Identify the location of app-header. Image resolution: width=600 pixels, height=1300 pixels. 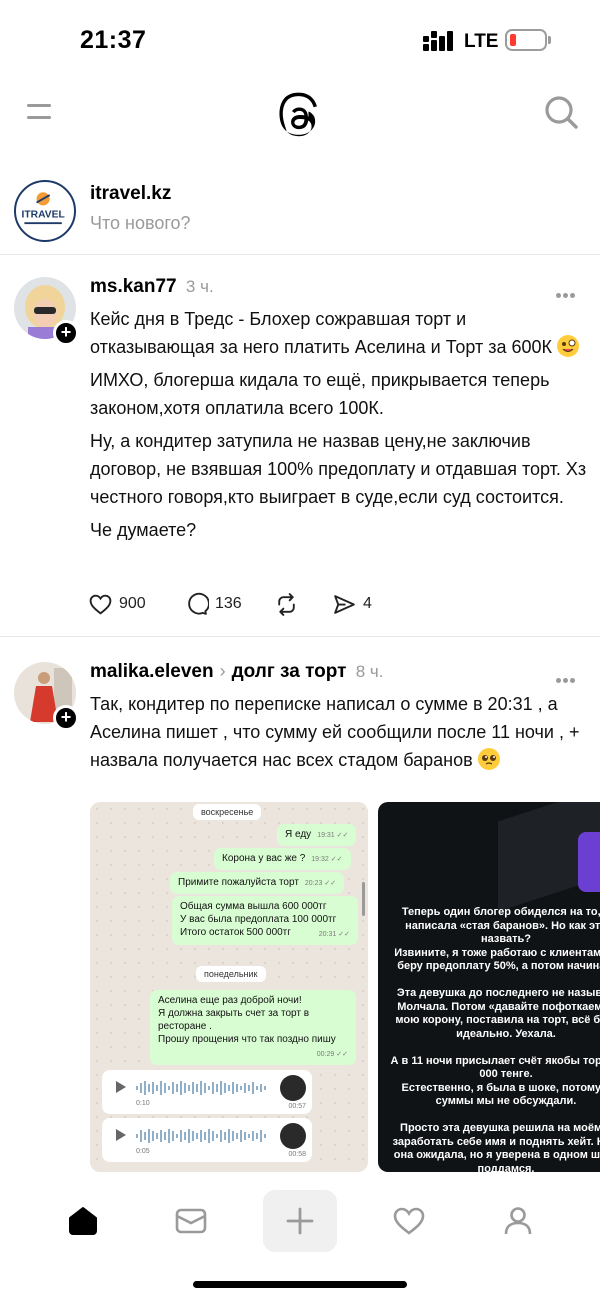
(300, 120).